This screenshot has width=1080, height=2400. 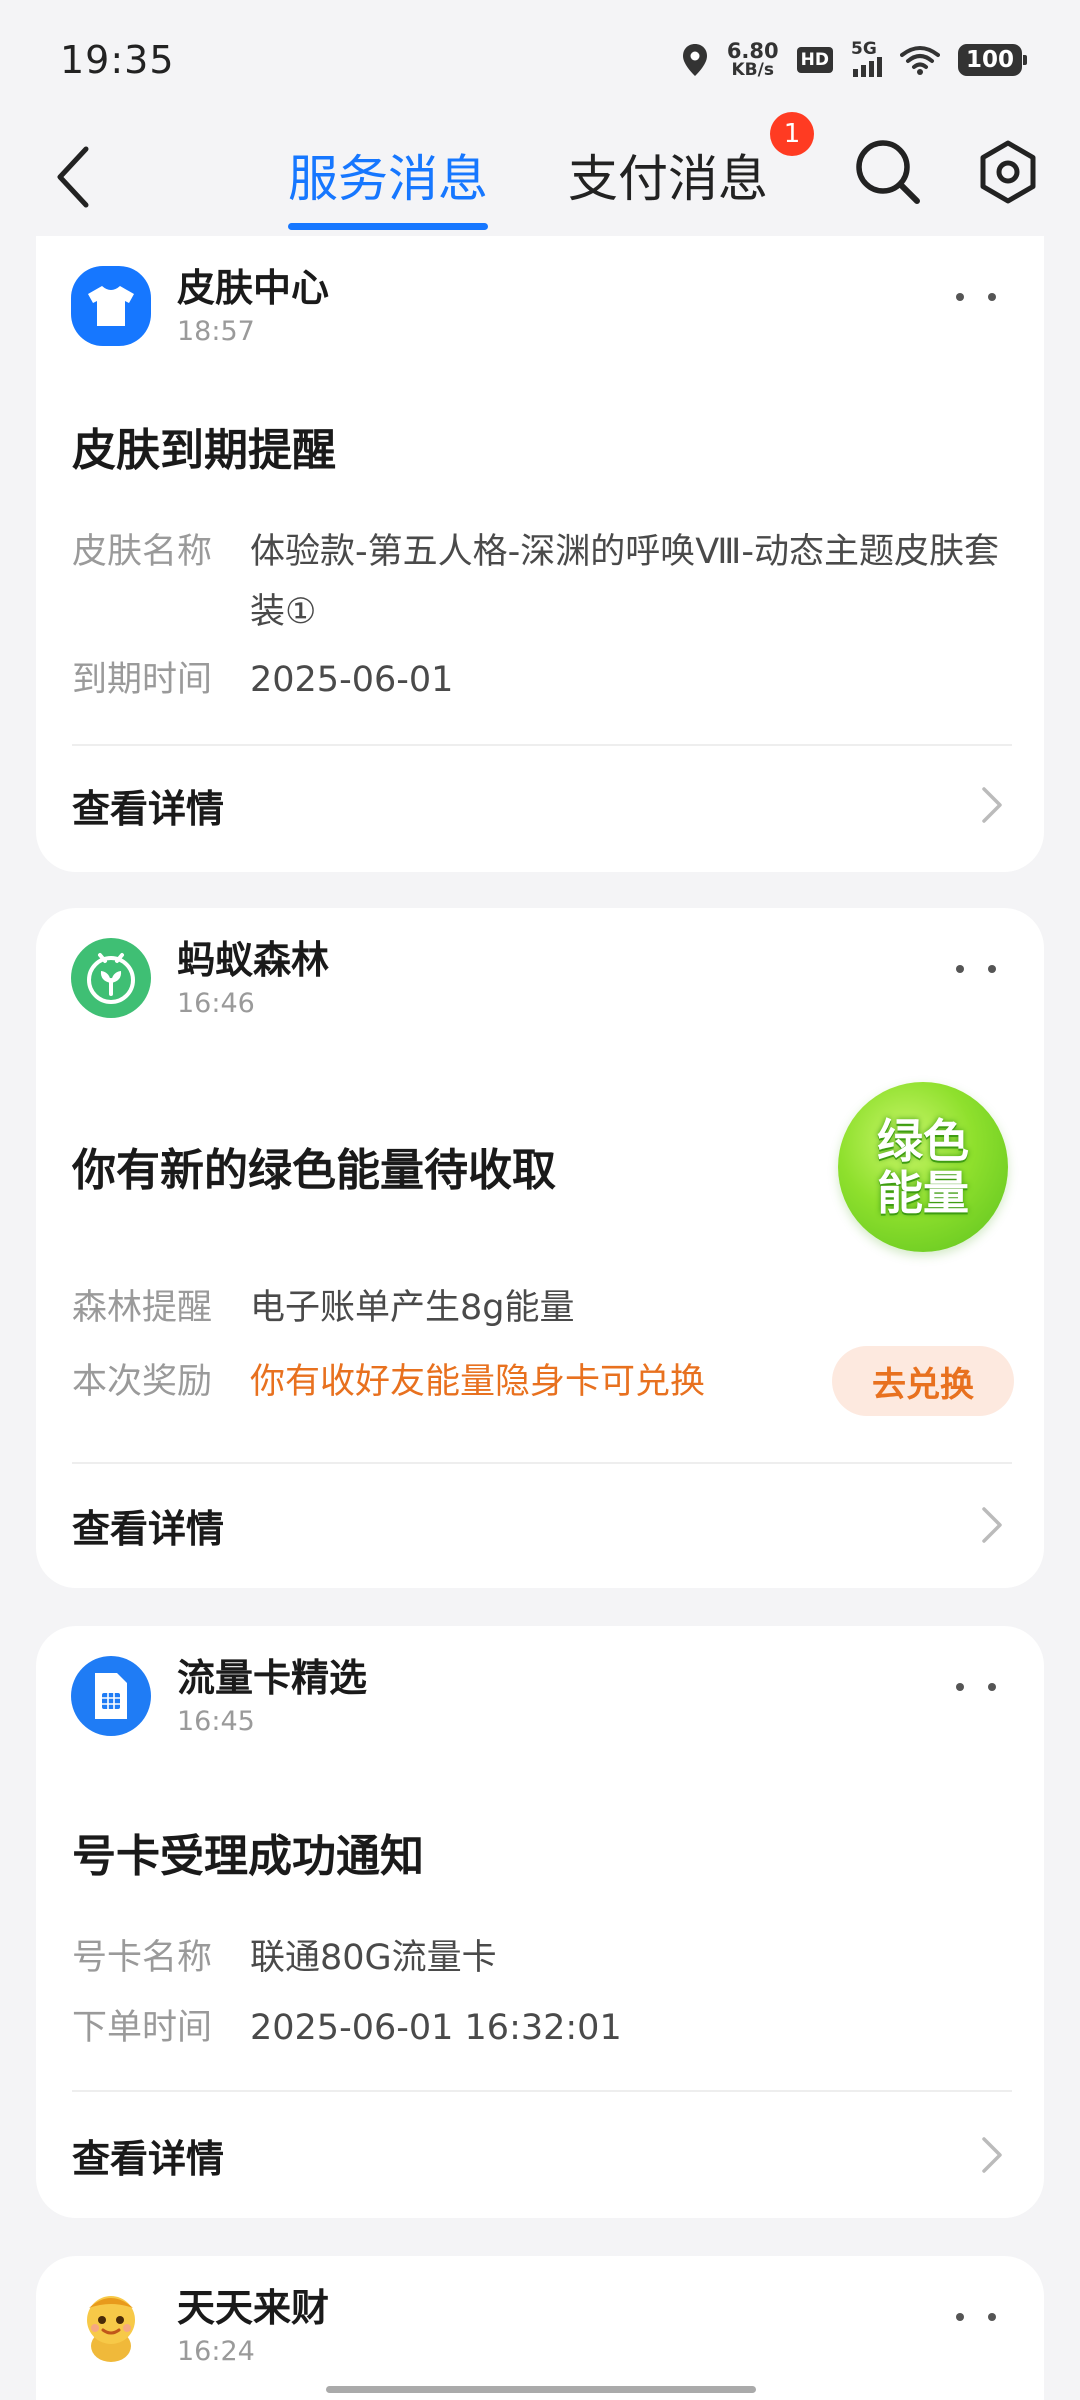 I want to click on unread-badge: 1, so click(x=792, y=134).